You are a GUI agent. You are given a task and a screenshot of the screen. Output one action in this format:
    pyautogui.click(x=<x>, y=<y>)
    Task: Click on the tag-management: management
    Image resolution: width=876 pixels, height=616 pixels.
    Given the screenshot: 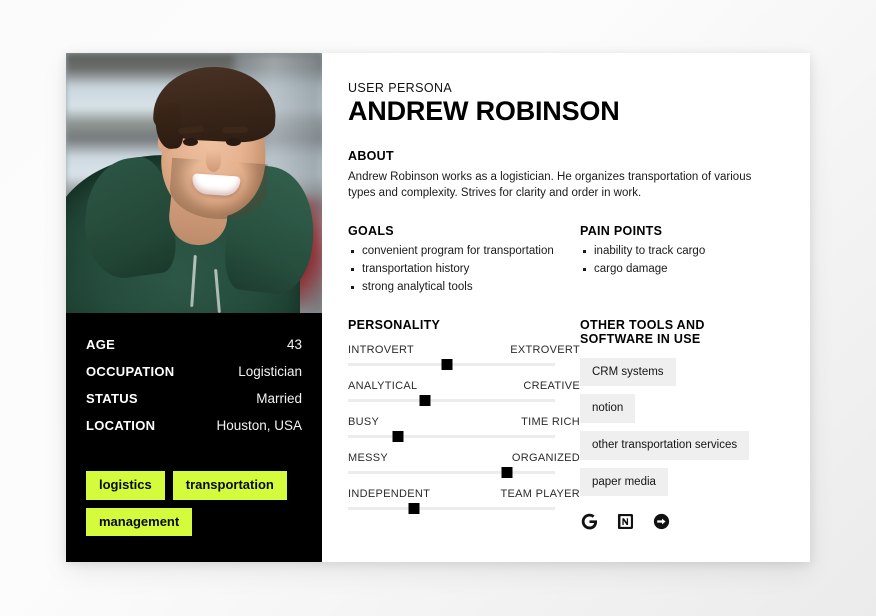 What is the action you would take?
    pyautogui.click(x=139, y=521)
    